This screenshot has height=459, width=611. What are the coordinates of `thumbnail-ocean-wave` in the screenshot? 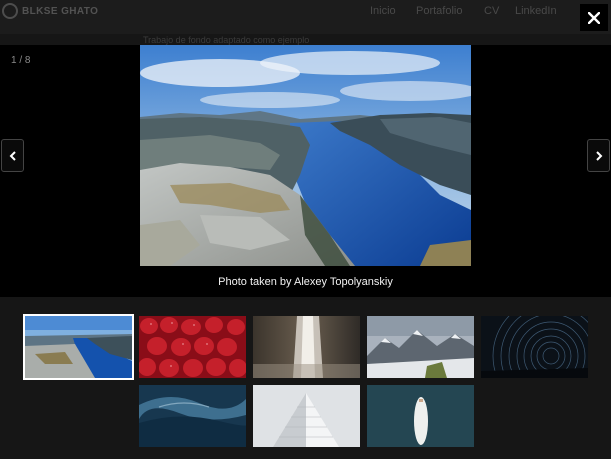 It's located at (192, 416).